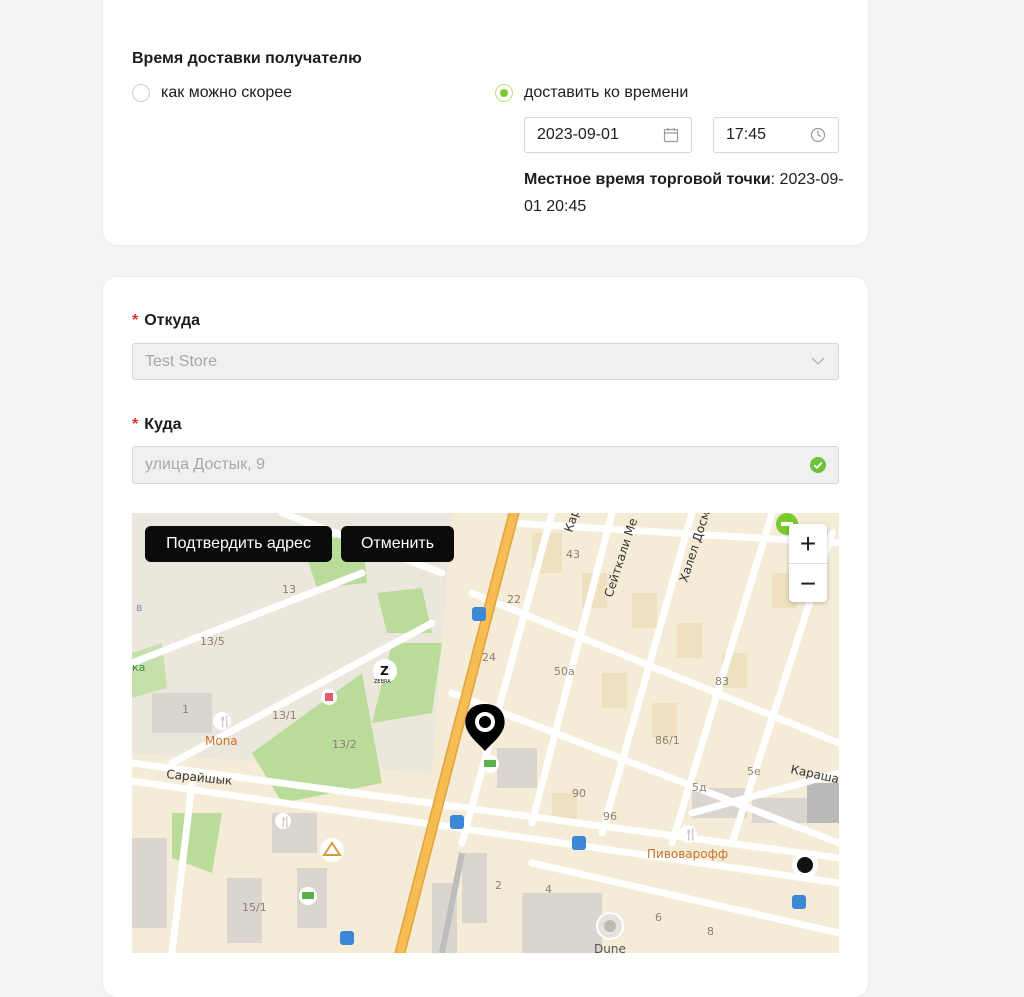 The image size is (1024, 997). I want to click on cancel-button: Отменить, so click(397, 544).